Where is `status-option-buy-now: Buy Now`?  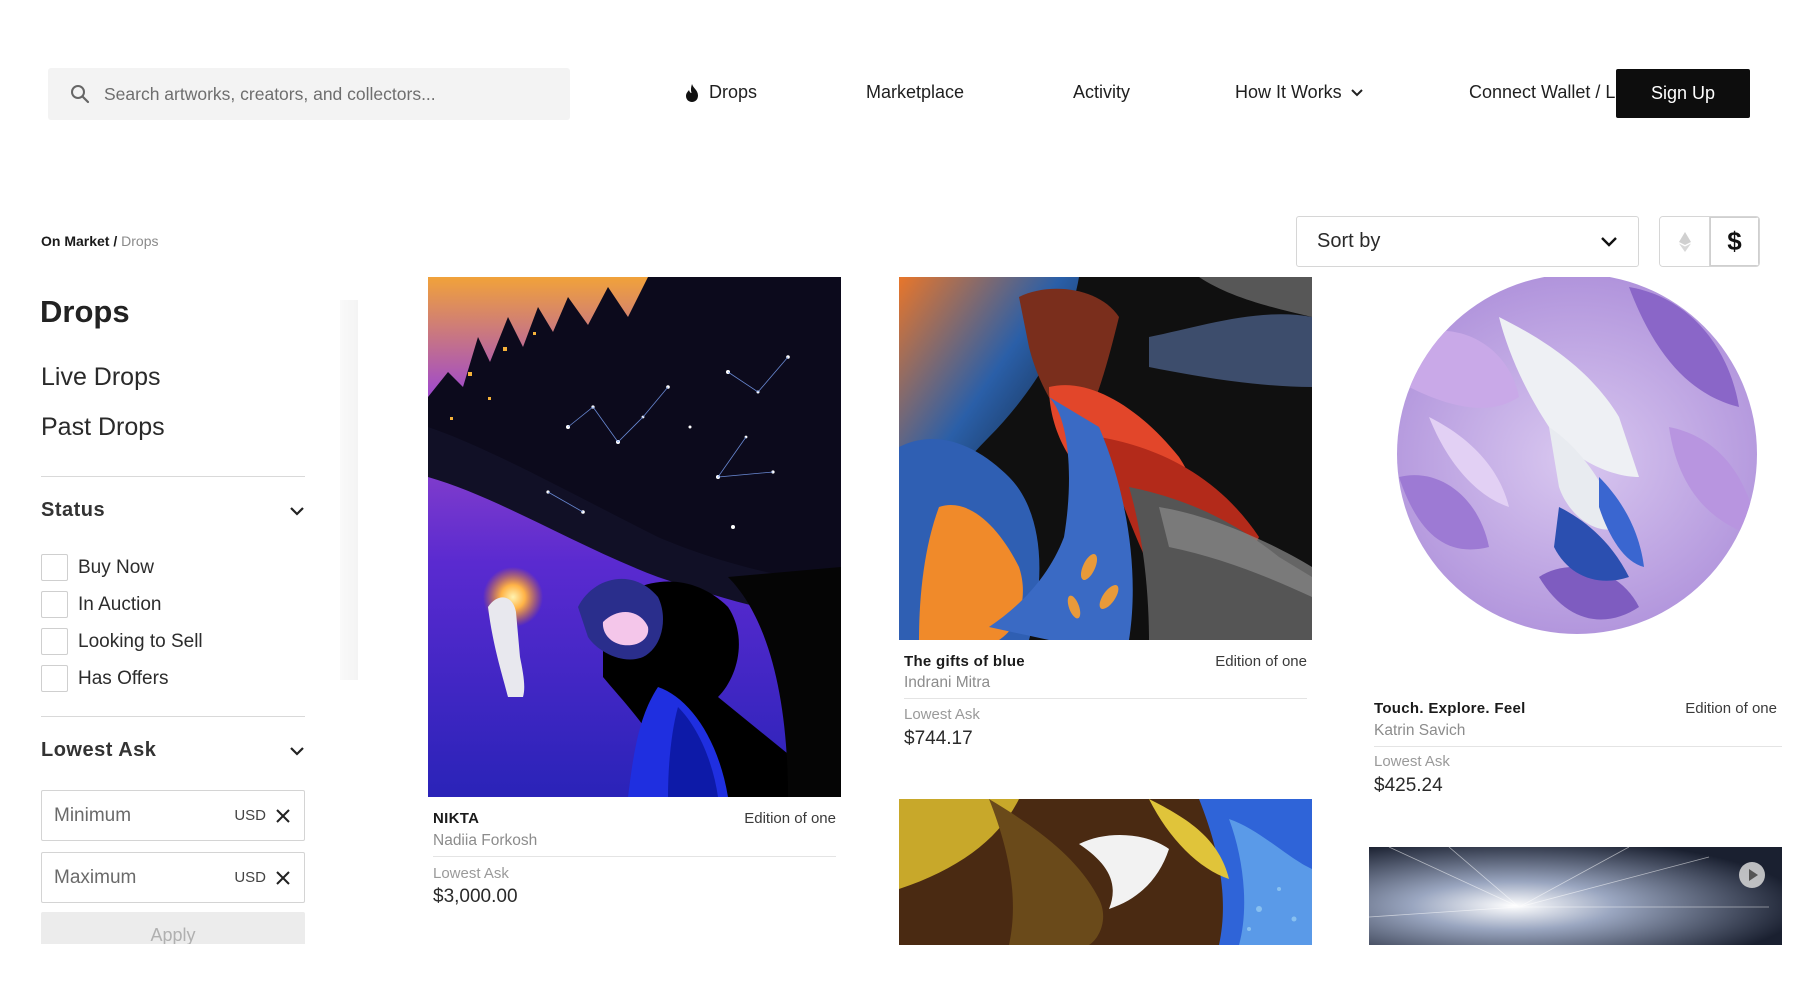 status-option-buy-now: Buy Now is located at coordinates (97, 567).